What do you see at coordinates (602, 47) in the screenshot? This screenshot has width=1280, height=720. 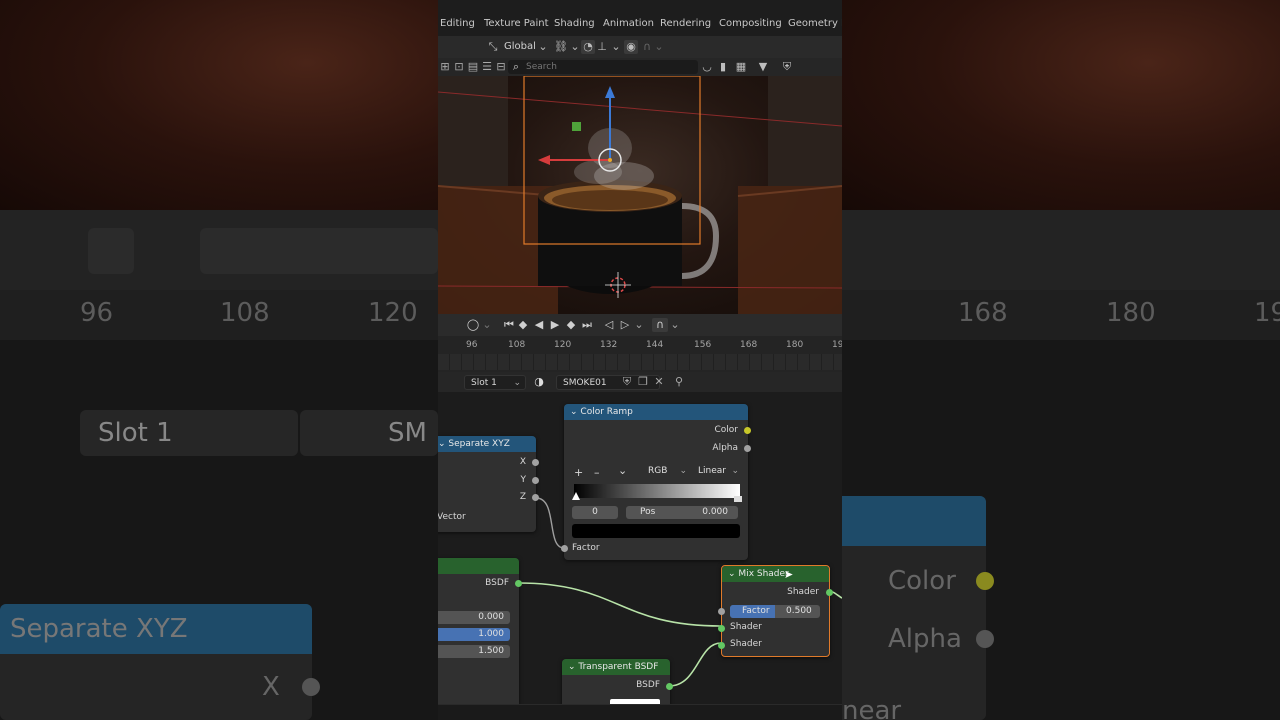 I see `snap-target-icon: ⊥` at bounding box center [602, 47].